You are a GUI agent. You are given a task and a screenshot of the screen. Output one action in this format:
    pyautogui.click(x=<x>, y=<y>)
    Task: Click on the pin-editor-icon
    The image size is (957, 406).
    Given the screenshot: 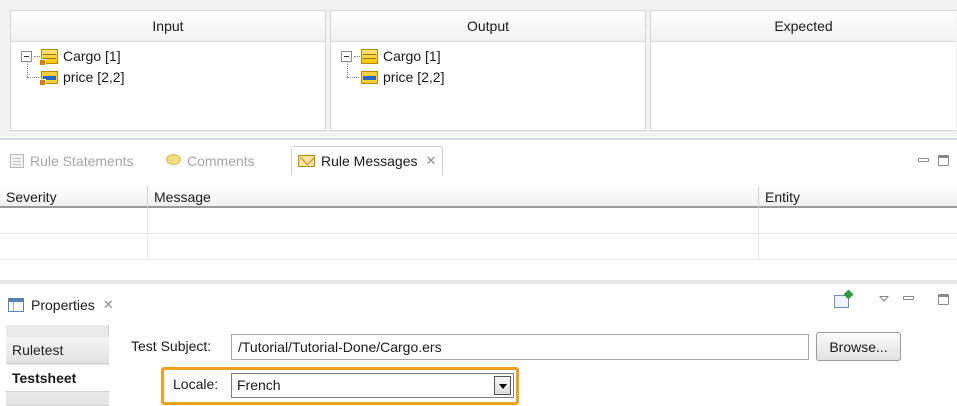 What is the action you would take?
    pyautogui.click(x=841, y=301)
    